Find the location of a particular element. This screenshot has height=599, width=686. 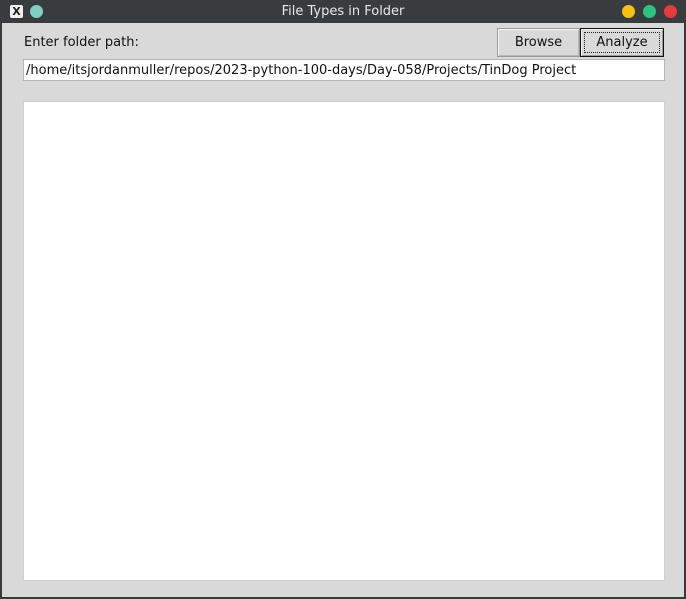

folder-path-input is located at coordinates (344, 70).